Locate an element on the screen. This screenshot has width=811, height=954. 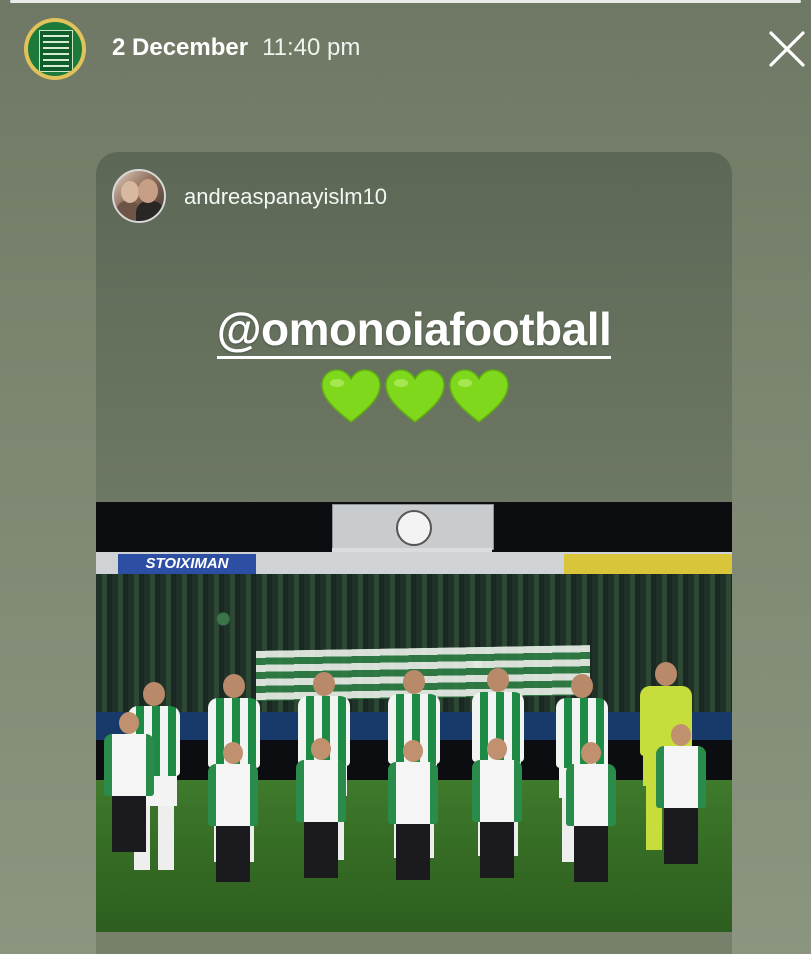
fan-banner is located at coordinates (423, 673).